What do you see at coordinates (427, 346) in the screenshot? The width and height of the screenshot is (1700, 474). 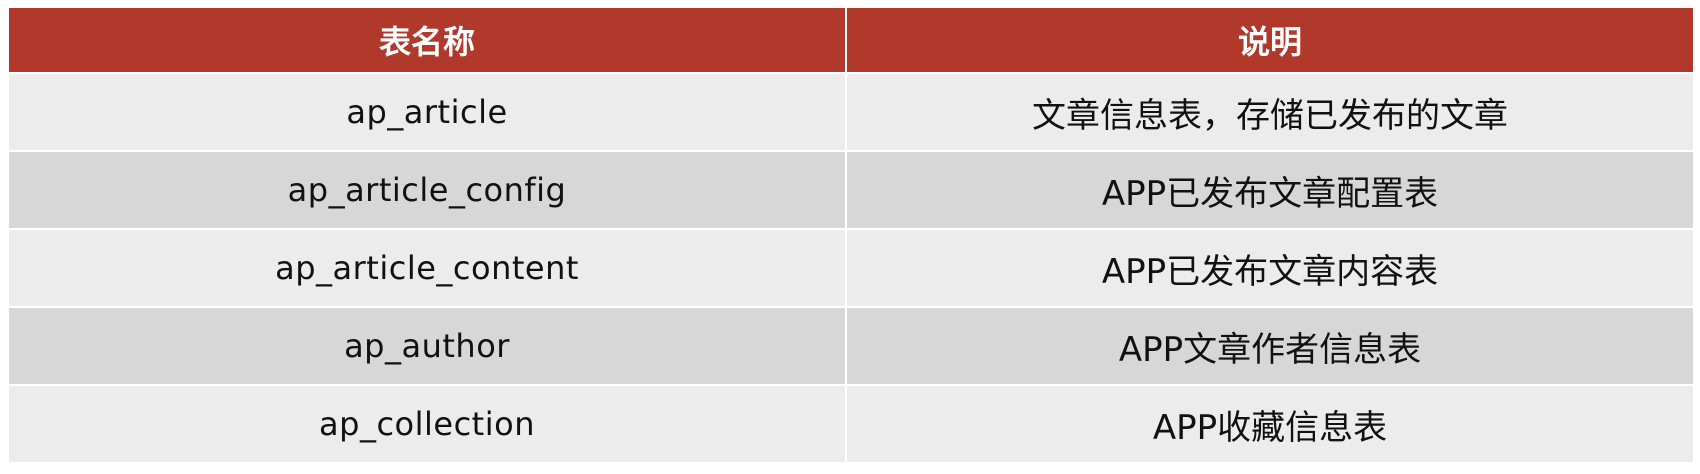 I see `table-name-cell: ap_author` at bounding box center [427, 346].